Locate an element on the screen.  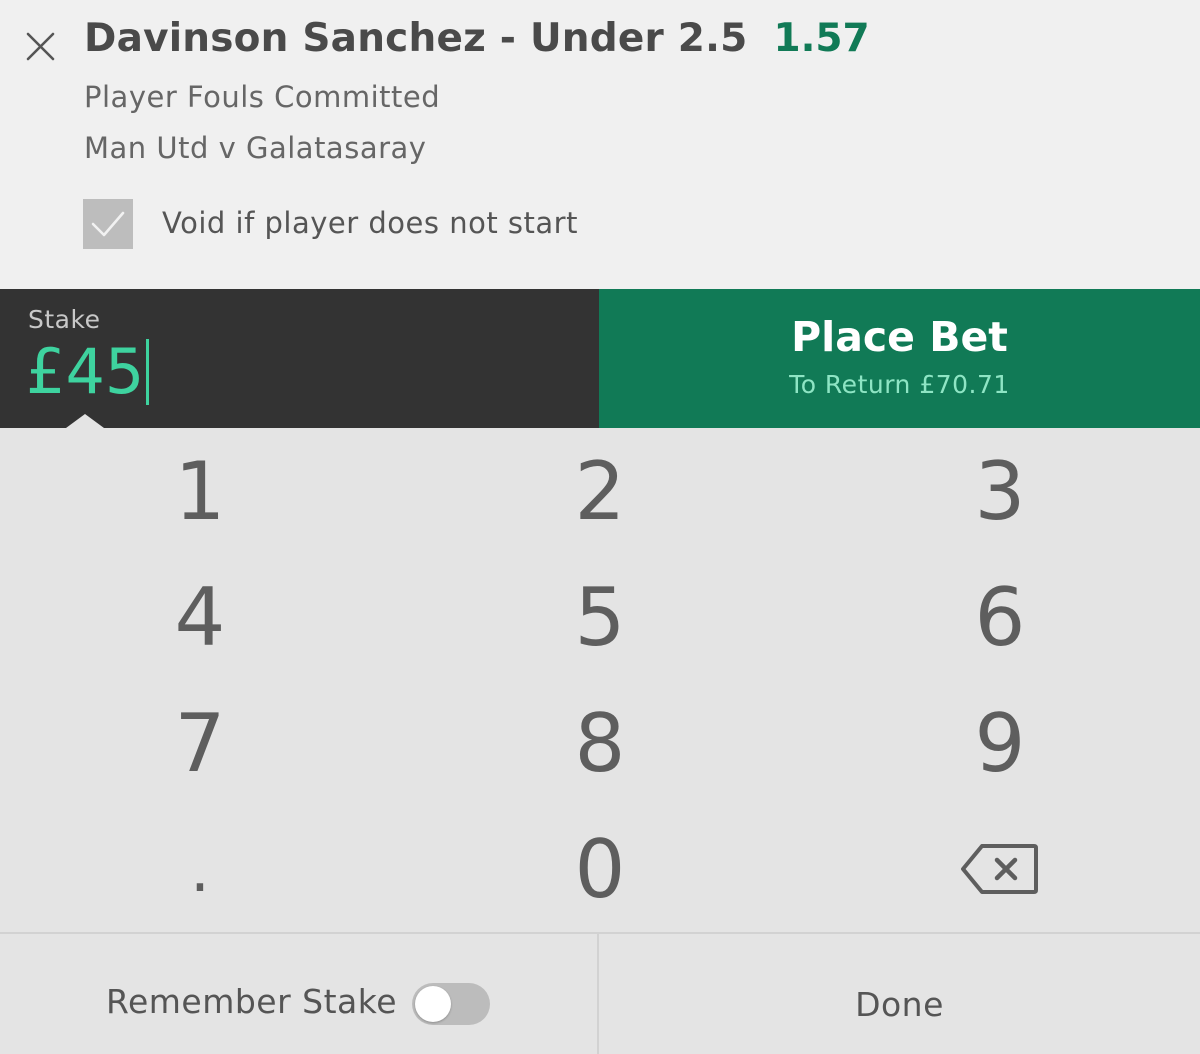
stake-label: Stake is located at coordinates (64, 319).